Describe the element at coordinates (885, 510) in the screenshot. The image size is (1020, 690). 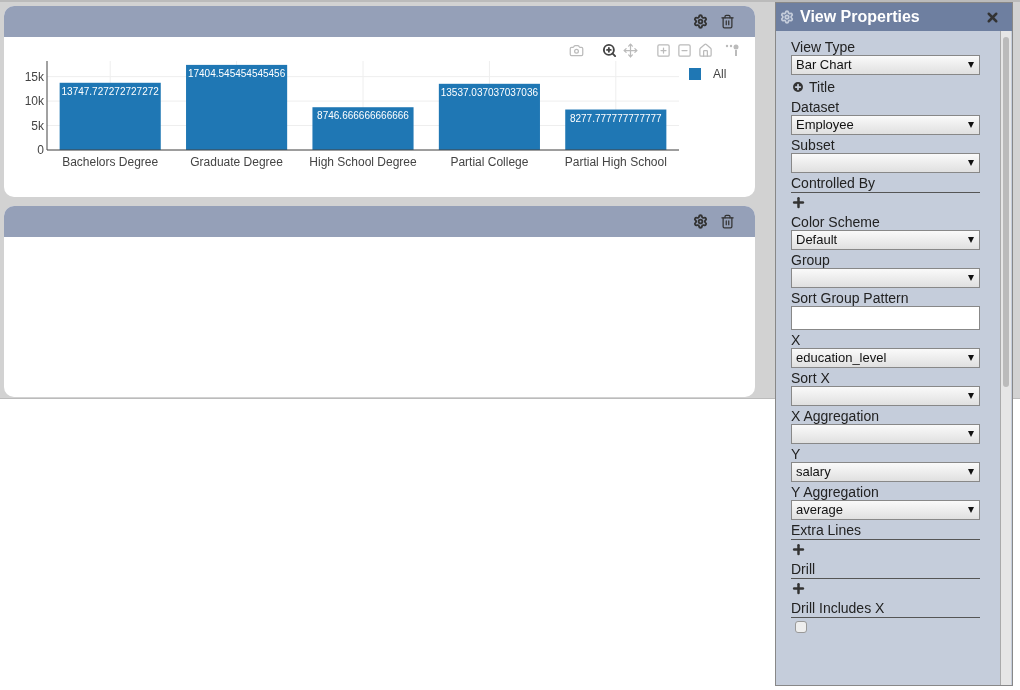
I see `select-dropdown: average` at that location.